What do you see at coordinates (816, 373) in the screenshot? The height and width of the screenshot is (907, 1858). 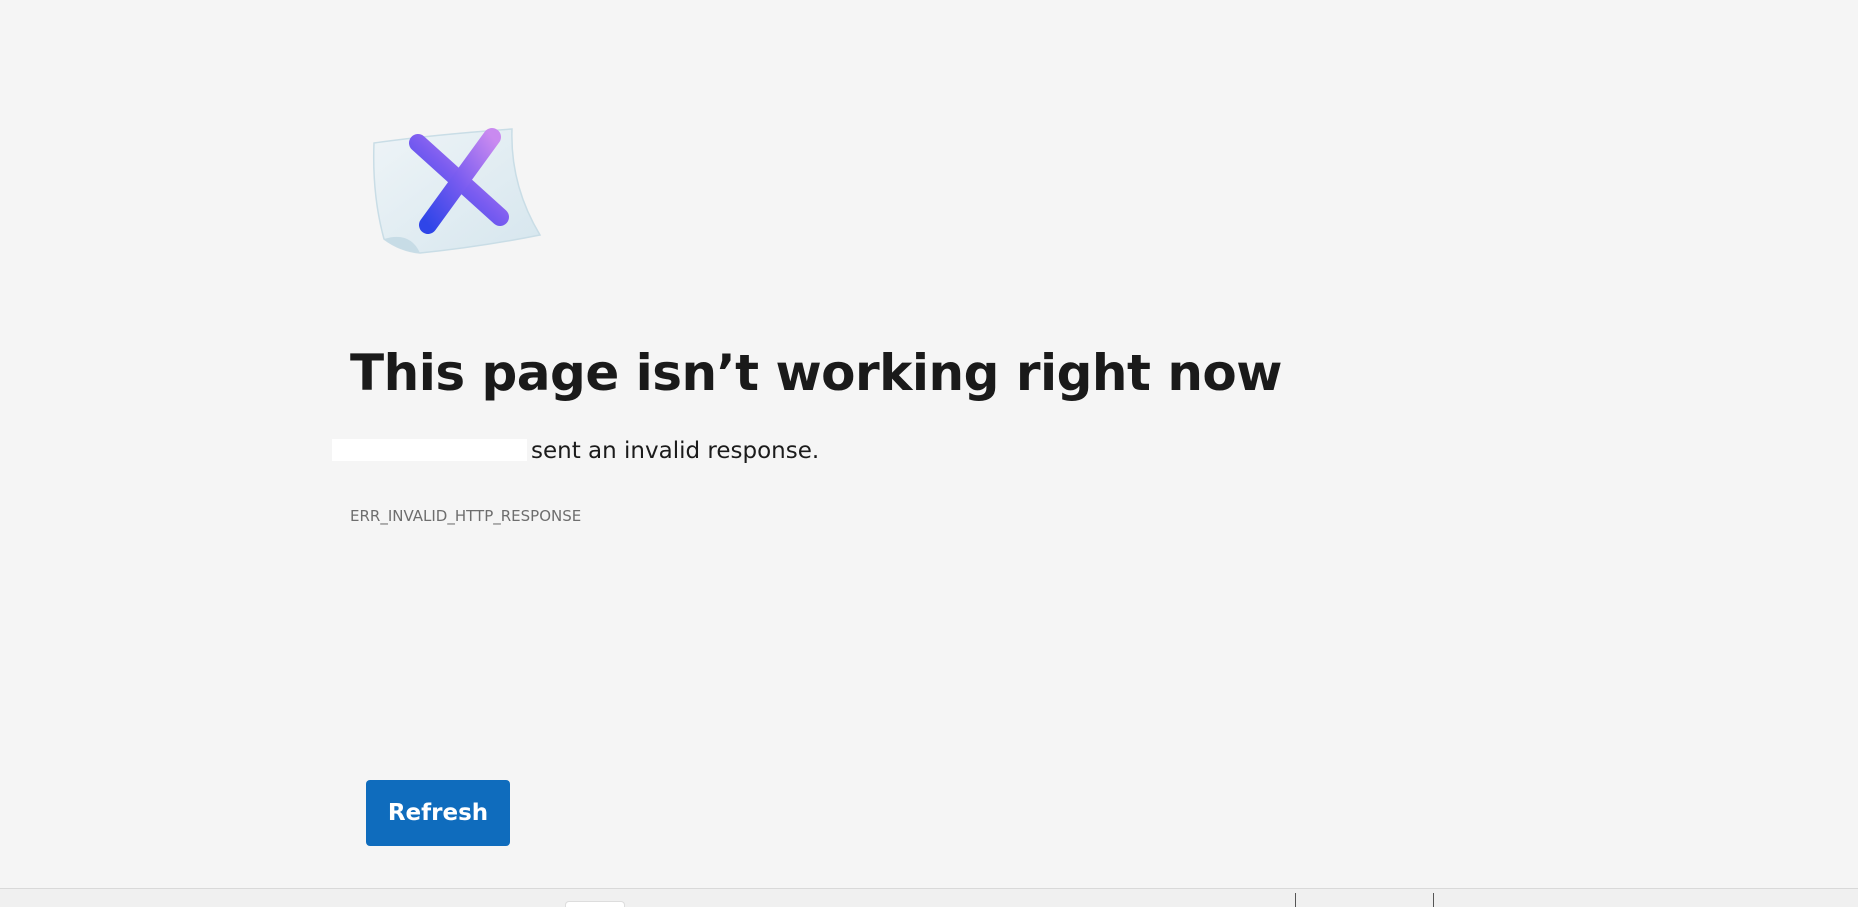 I see `page-title: This page isn’t working right now` at bounding box center [816, 373].